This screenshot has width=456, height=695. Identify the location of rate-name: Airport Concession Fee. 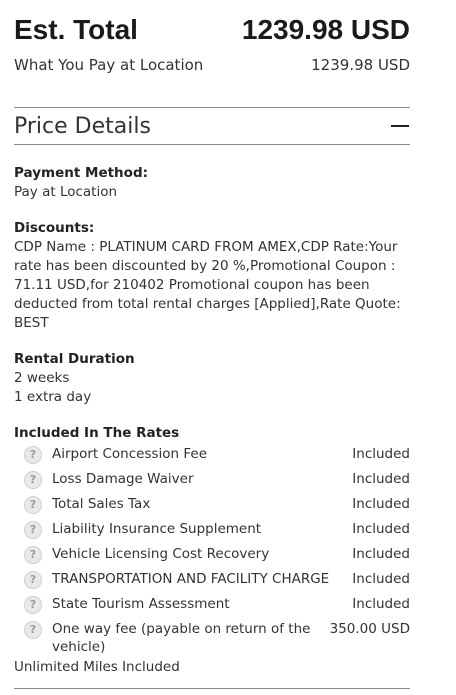
(130, 454).